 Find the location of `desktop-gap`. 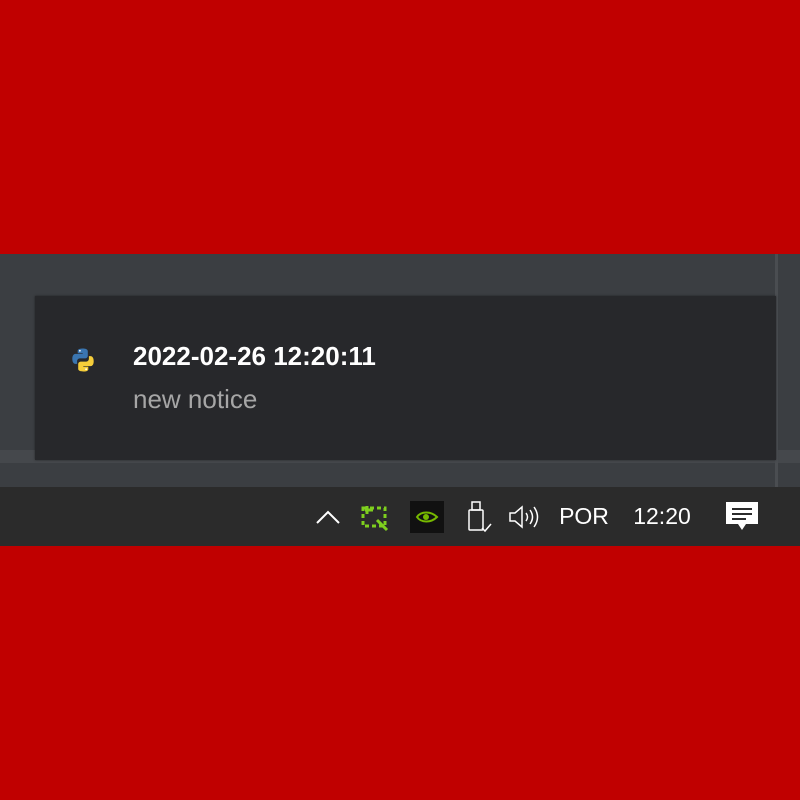

desktop-gap is located at coordinates (400, 475).